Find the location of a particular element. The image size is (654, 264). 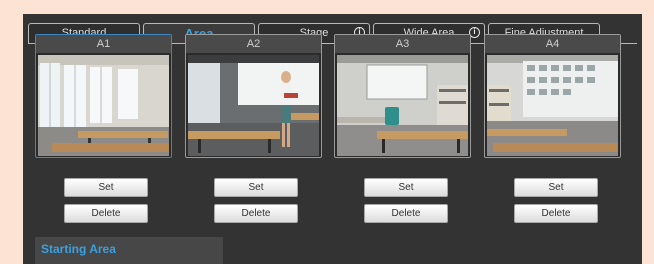

area-a1-thumbnail is located at coordinates (103, 105).